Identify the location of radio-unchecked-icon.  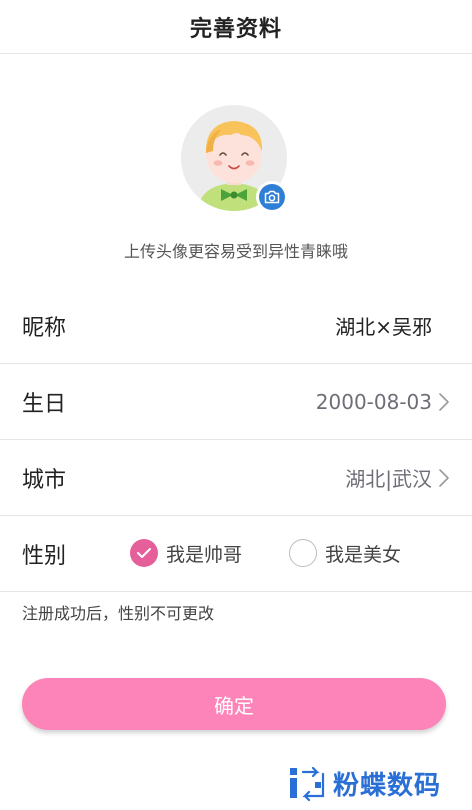
(303, 553).